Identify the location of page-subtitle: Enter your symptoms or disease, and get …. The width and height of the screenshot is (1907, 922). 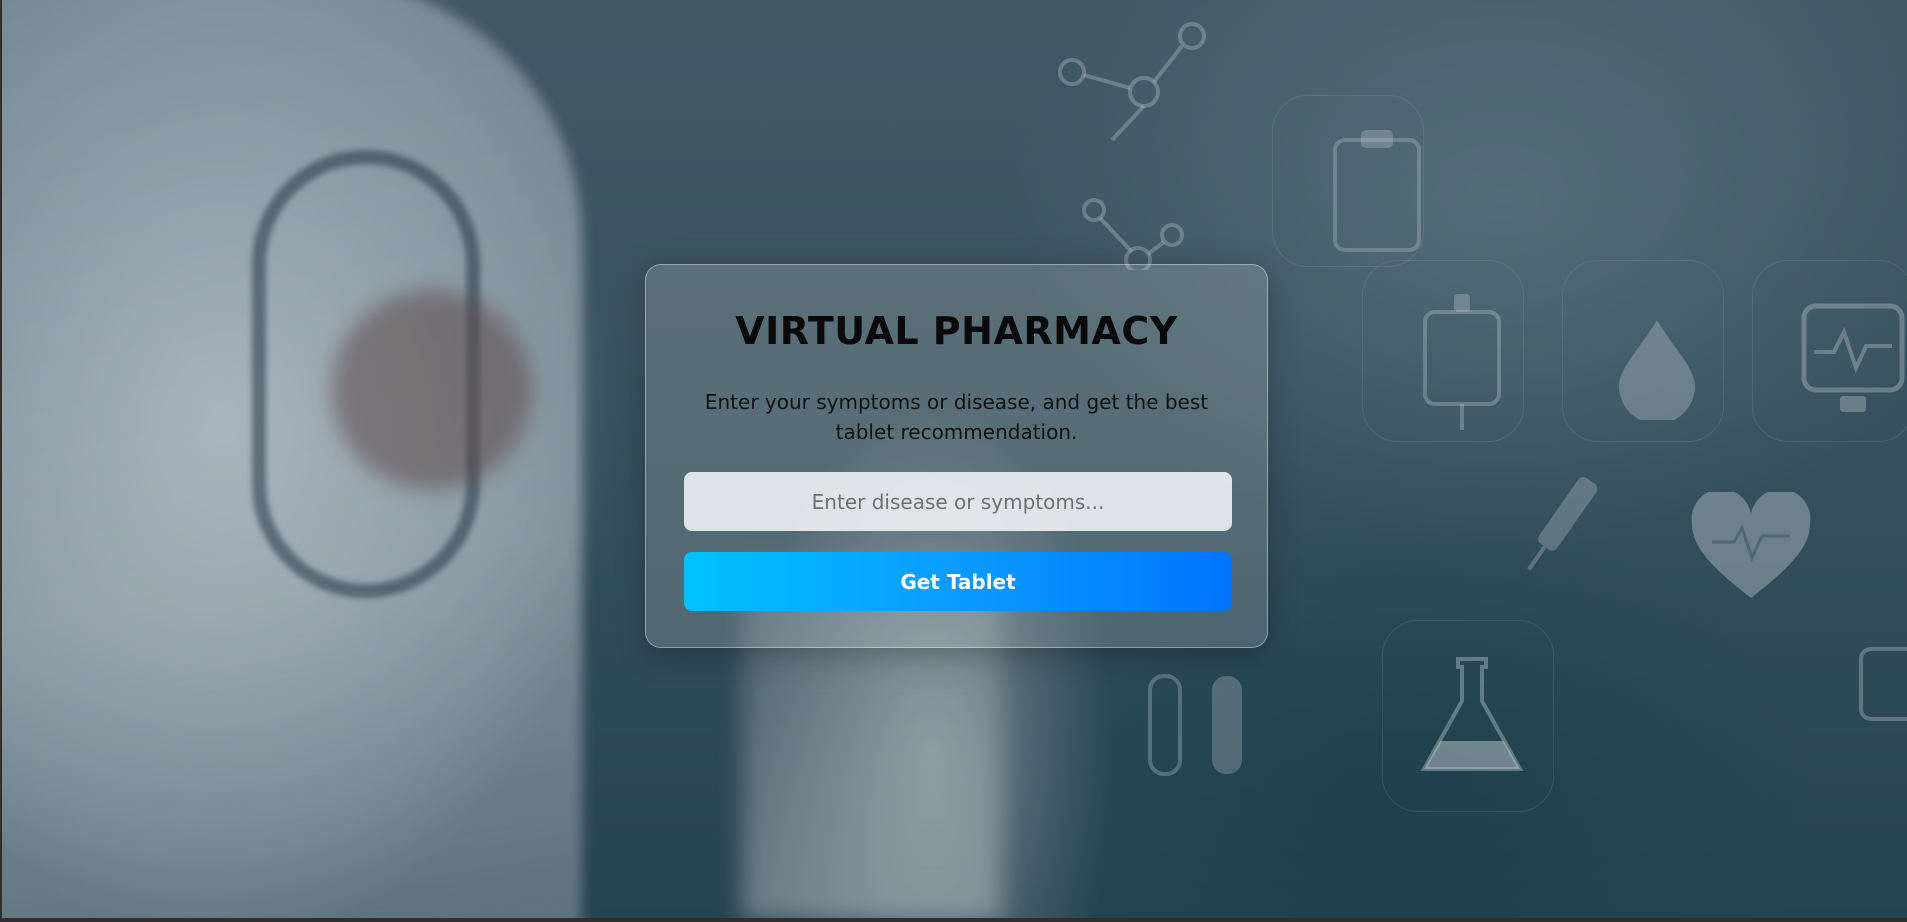
(956, 417).